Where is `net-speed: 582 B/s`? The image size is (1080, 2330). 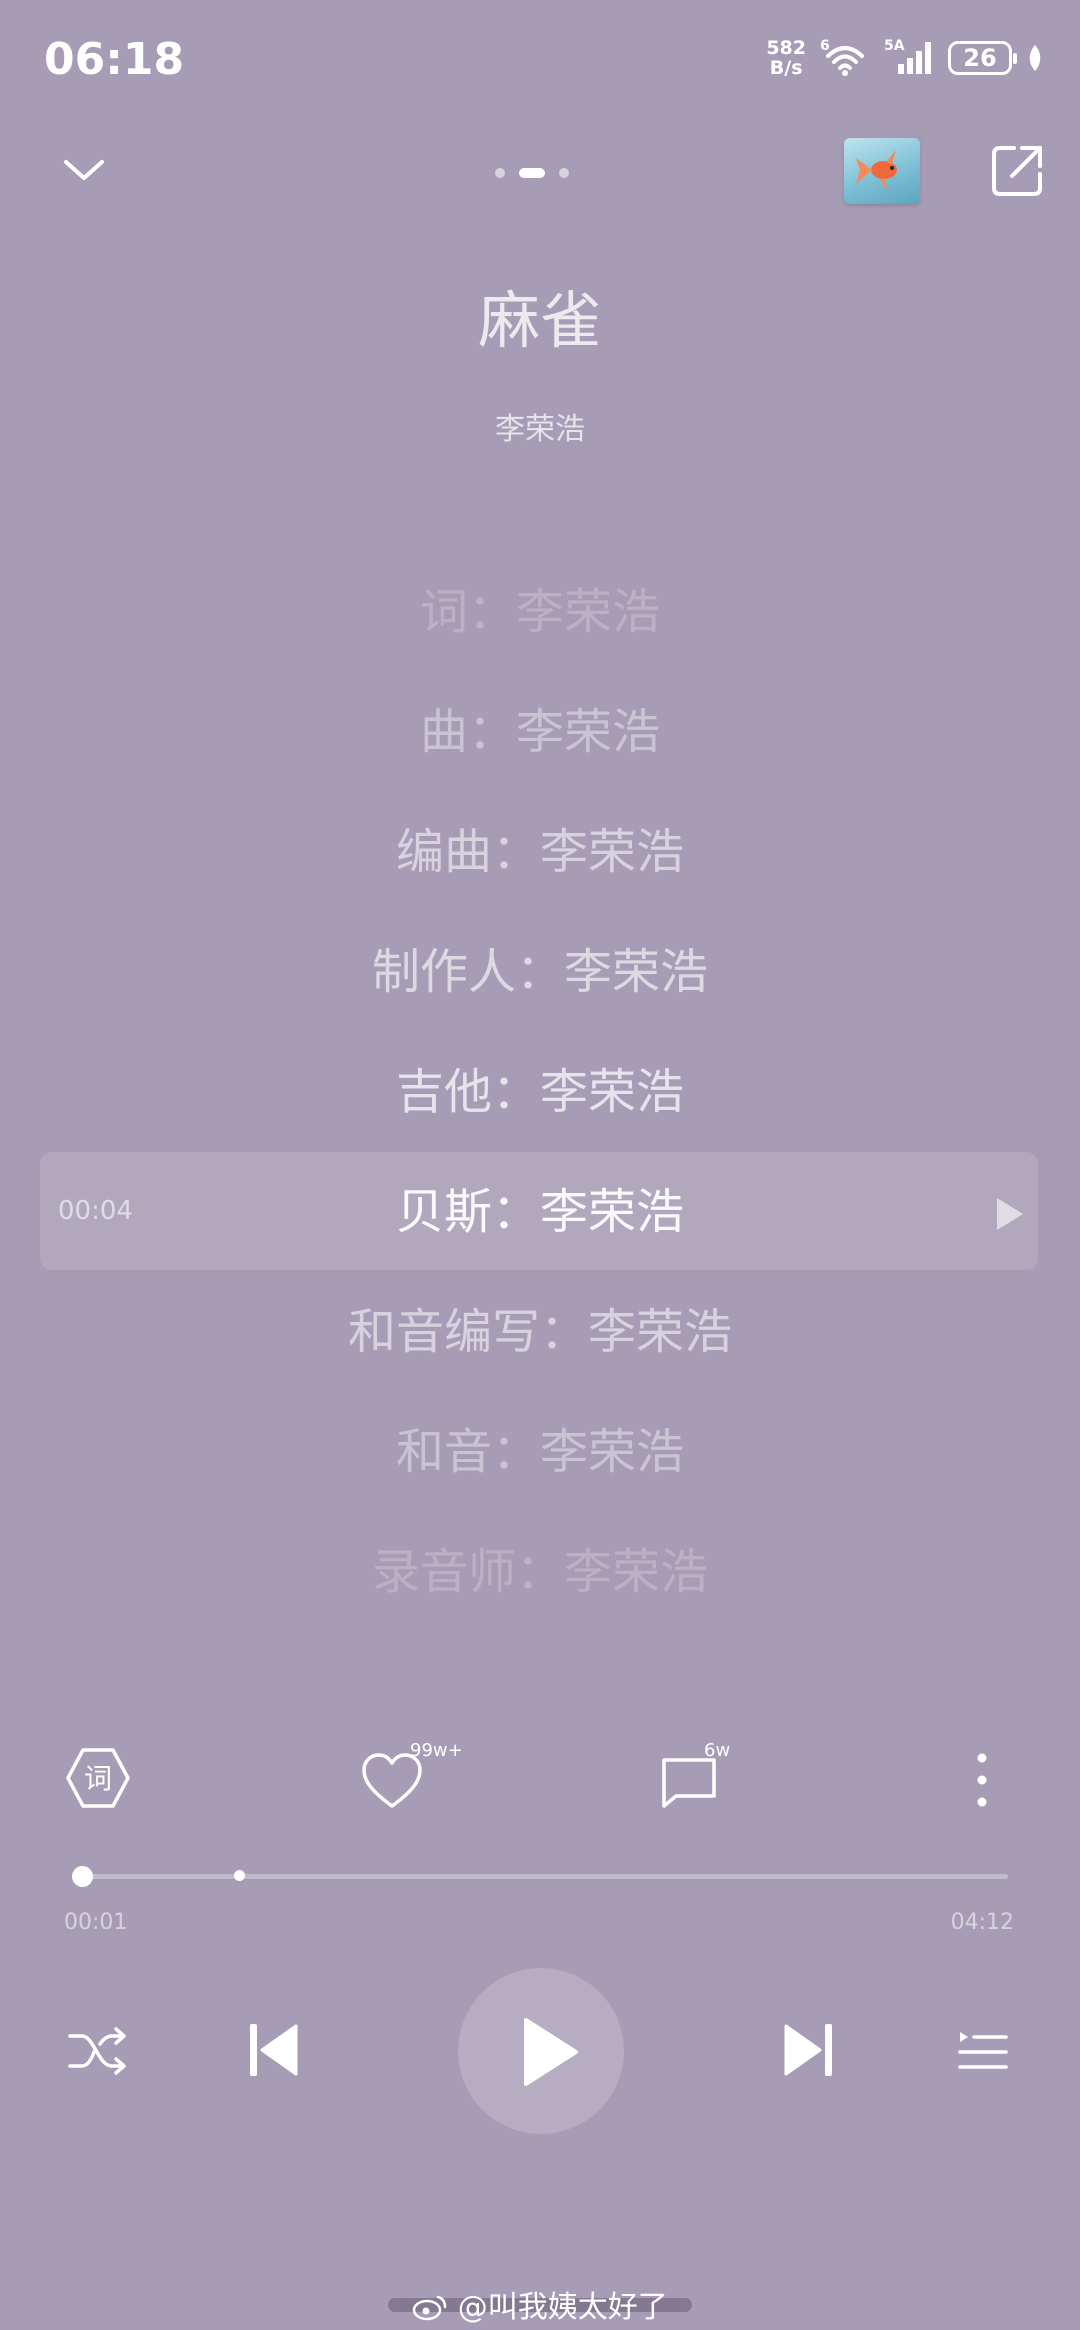 net-speed: 582 B/s is located at coordinates (786, 58).